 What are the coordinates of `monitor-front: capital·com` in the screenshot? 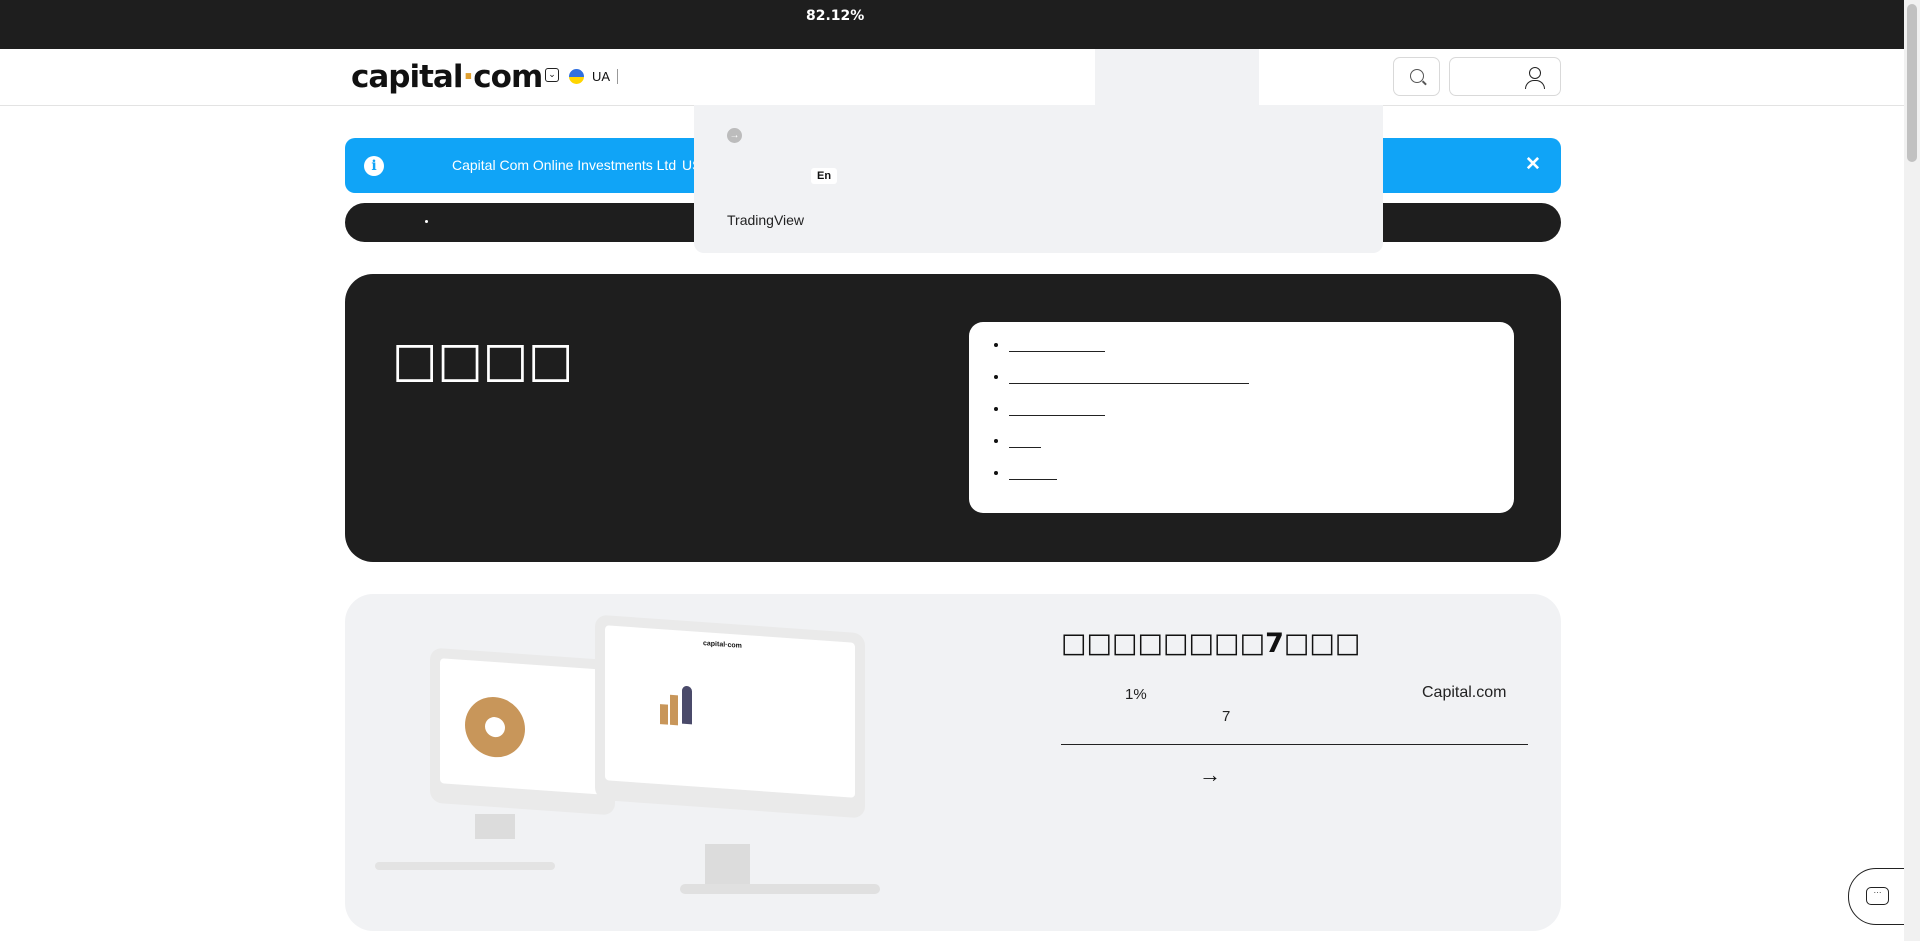 It's located at (730, 716).